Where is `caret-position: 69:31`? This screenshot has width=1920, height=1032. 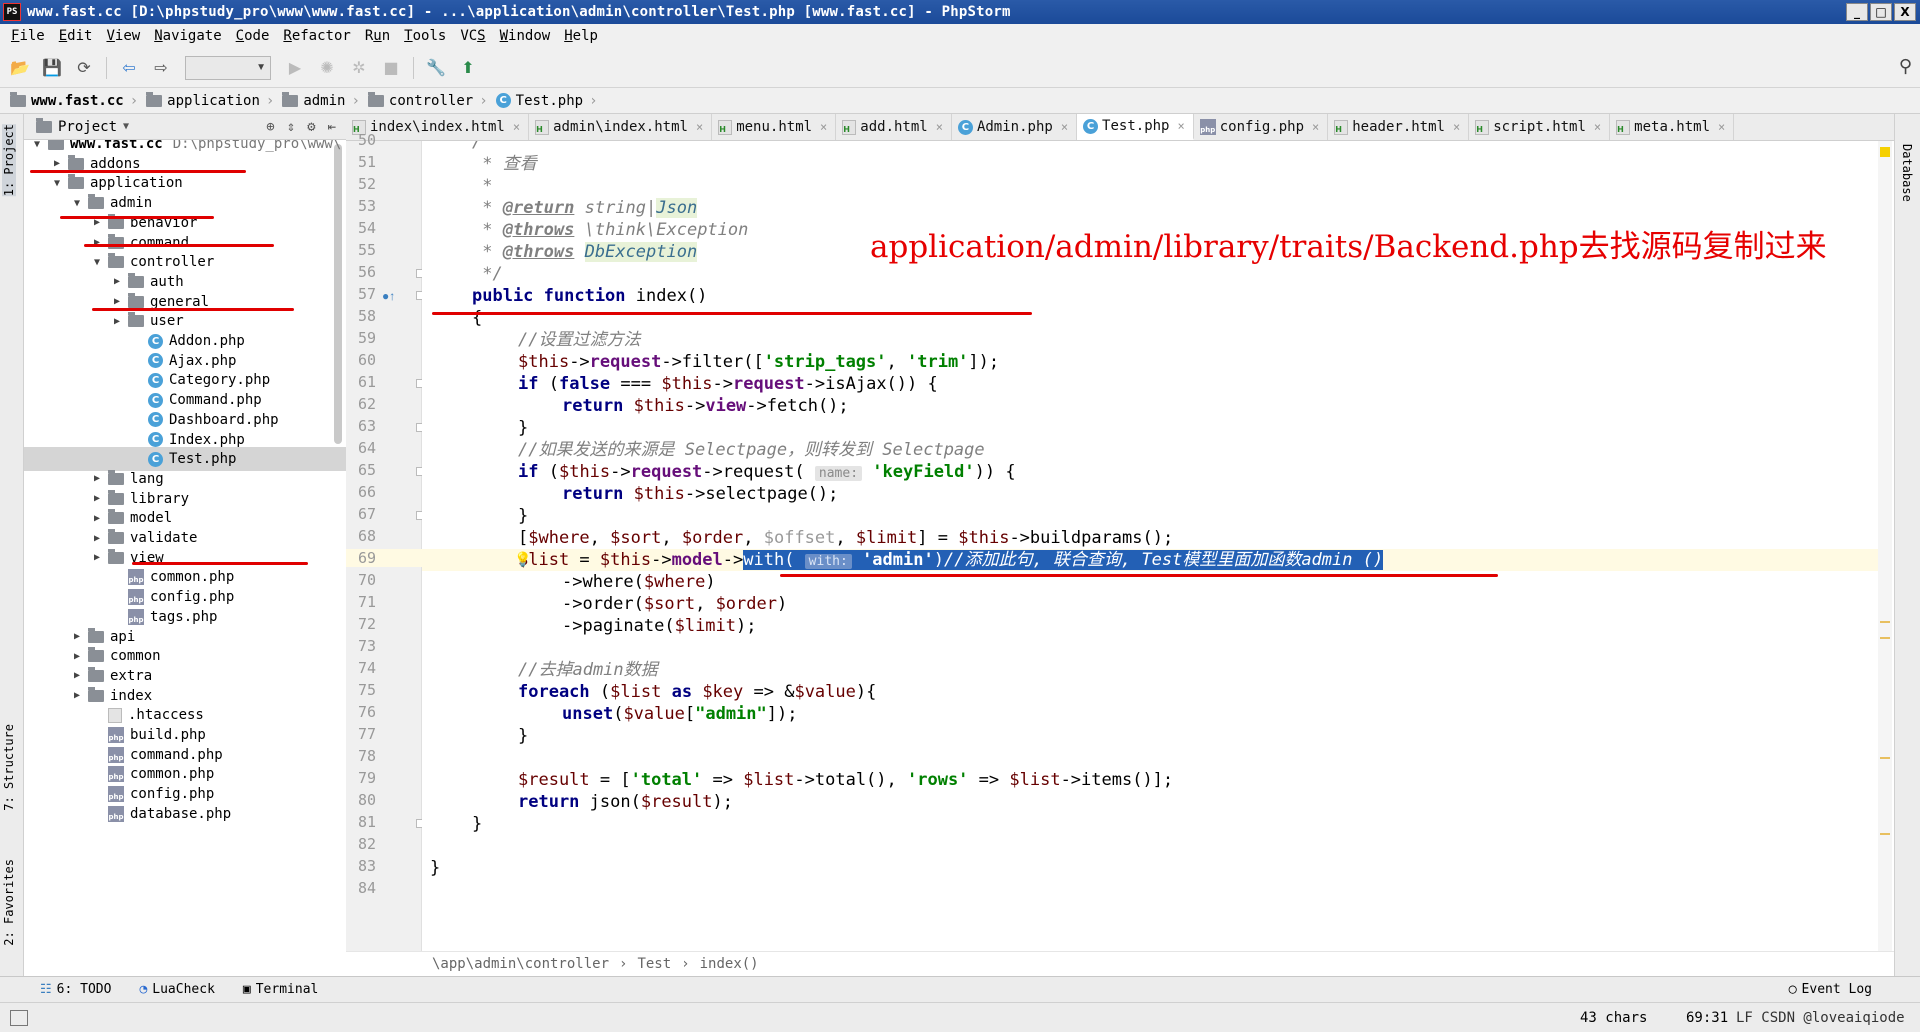 caret-position: 69:31 is located at coordinates (1707, 1018).